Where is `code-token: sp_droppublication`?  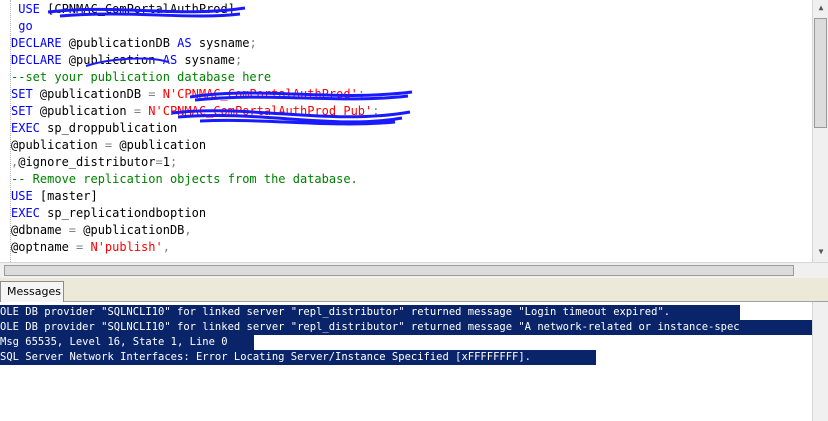 code-token: sp_droppublication is located at coordinates (112, 128).